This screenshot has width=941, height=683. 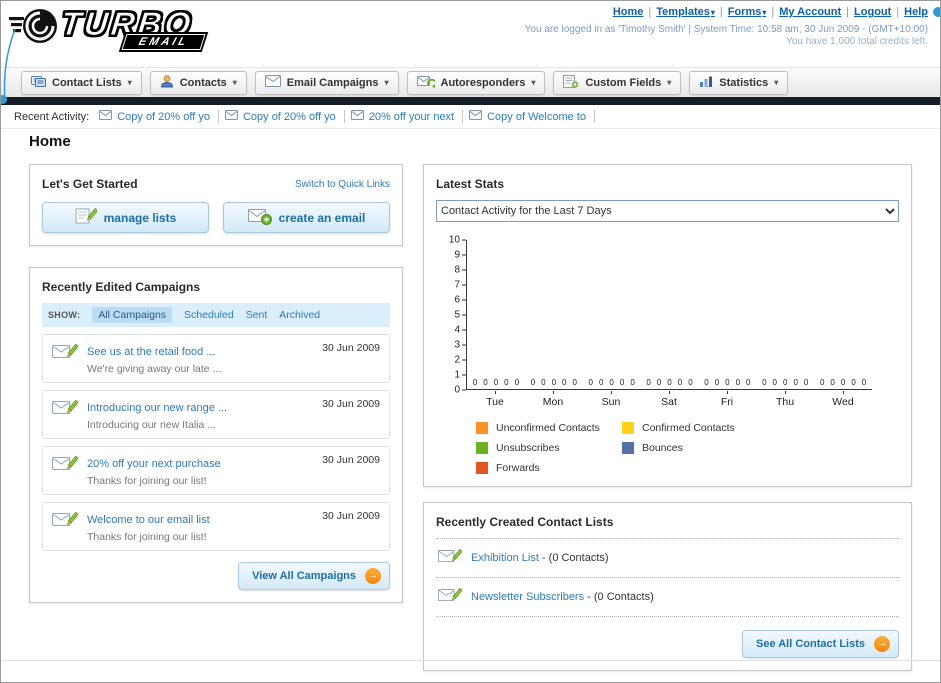 What do you see at coordinates (407, 116) in the screenshot?
I see `recent-activity-item: 20% off your next` at bounding box center [407, 116].